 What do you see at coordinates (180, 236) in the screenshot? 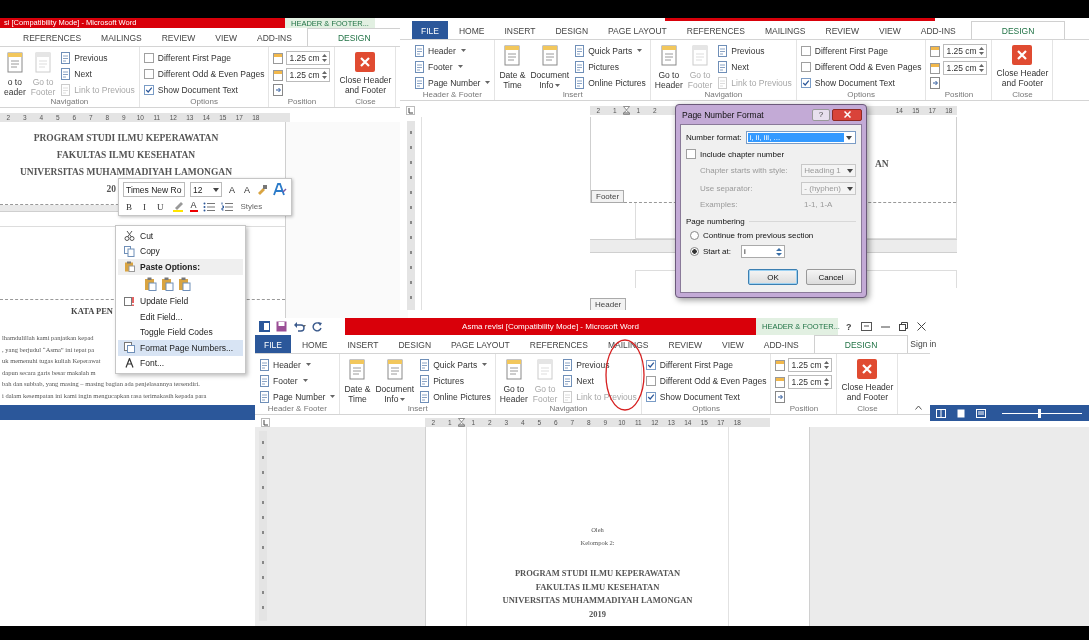
I see `menu-item: Cut` at bounding box center [180, 236].